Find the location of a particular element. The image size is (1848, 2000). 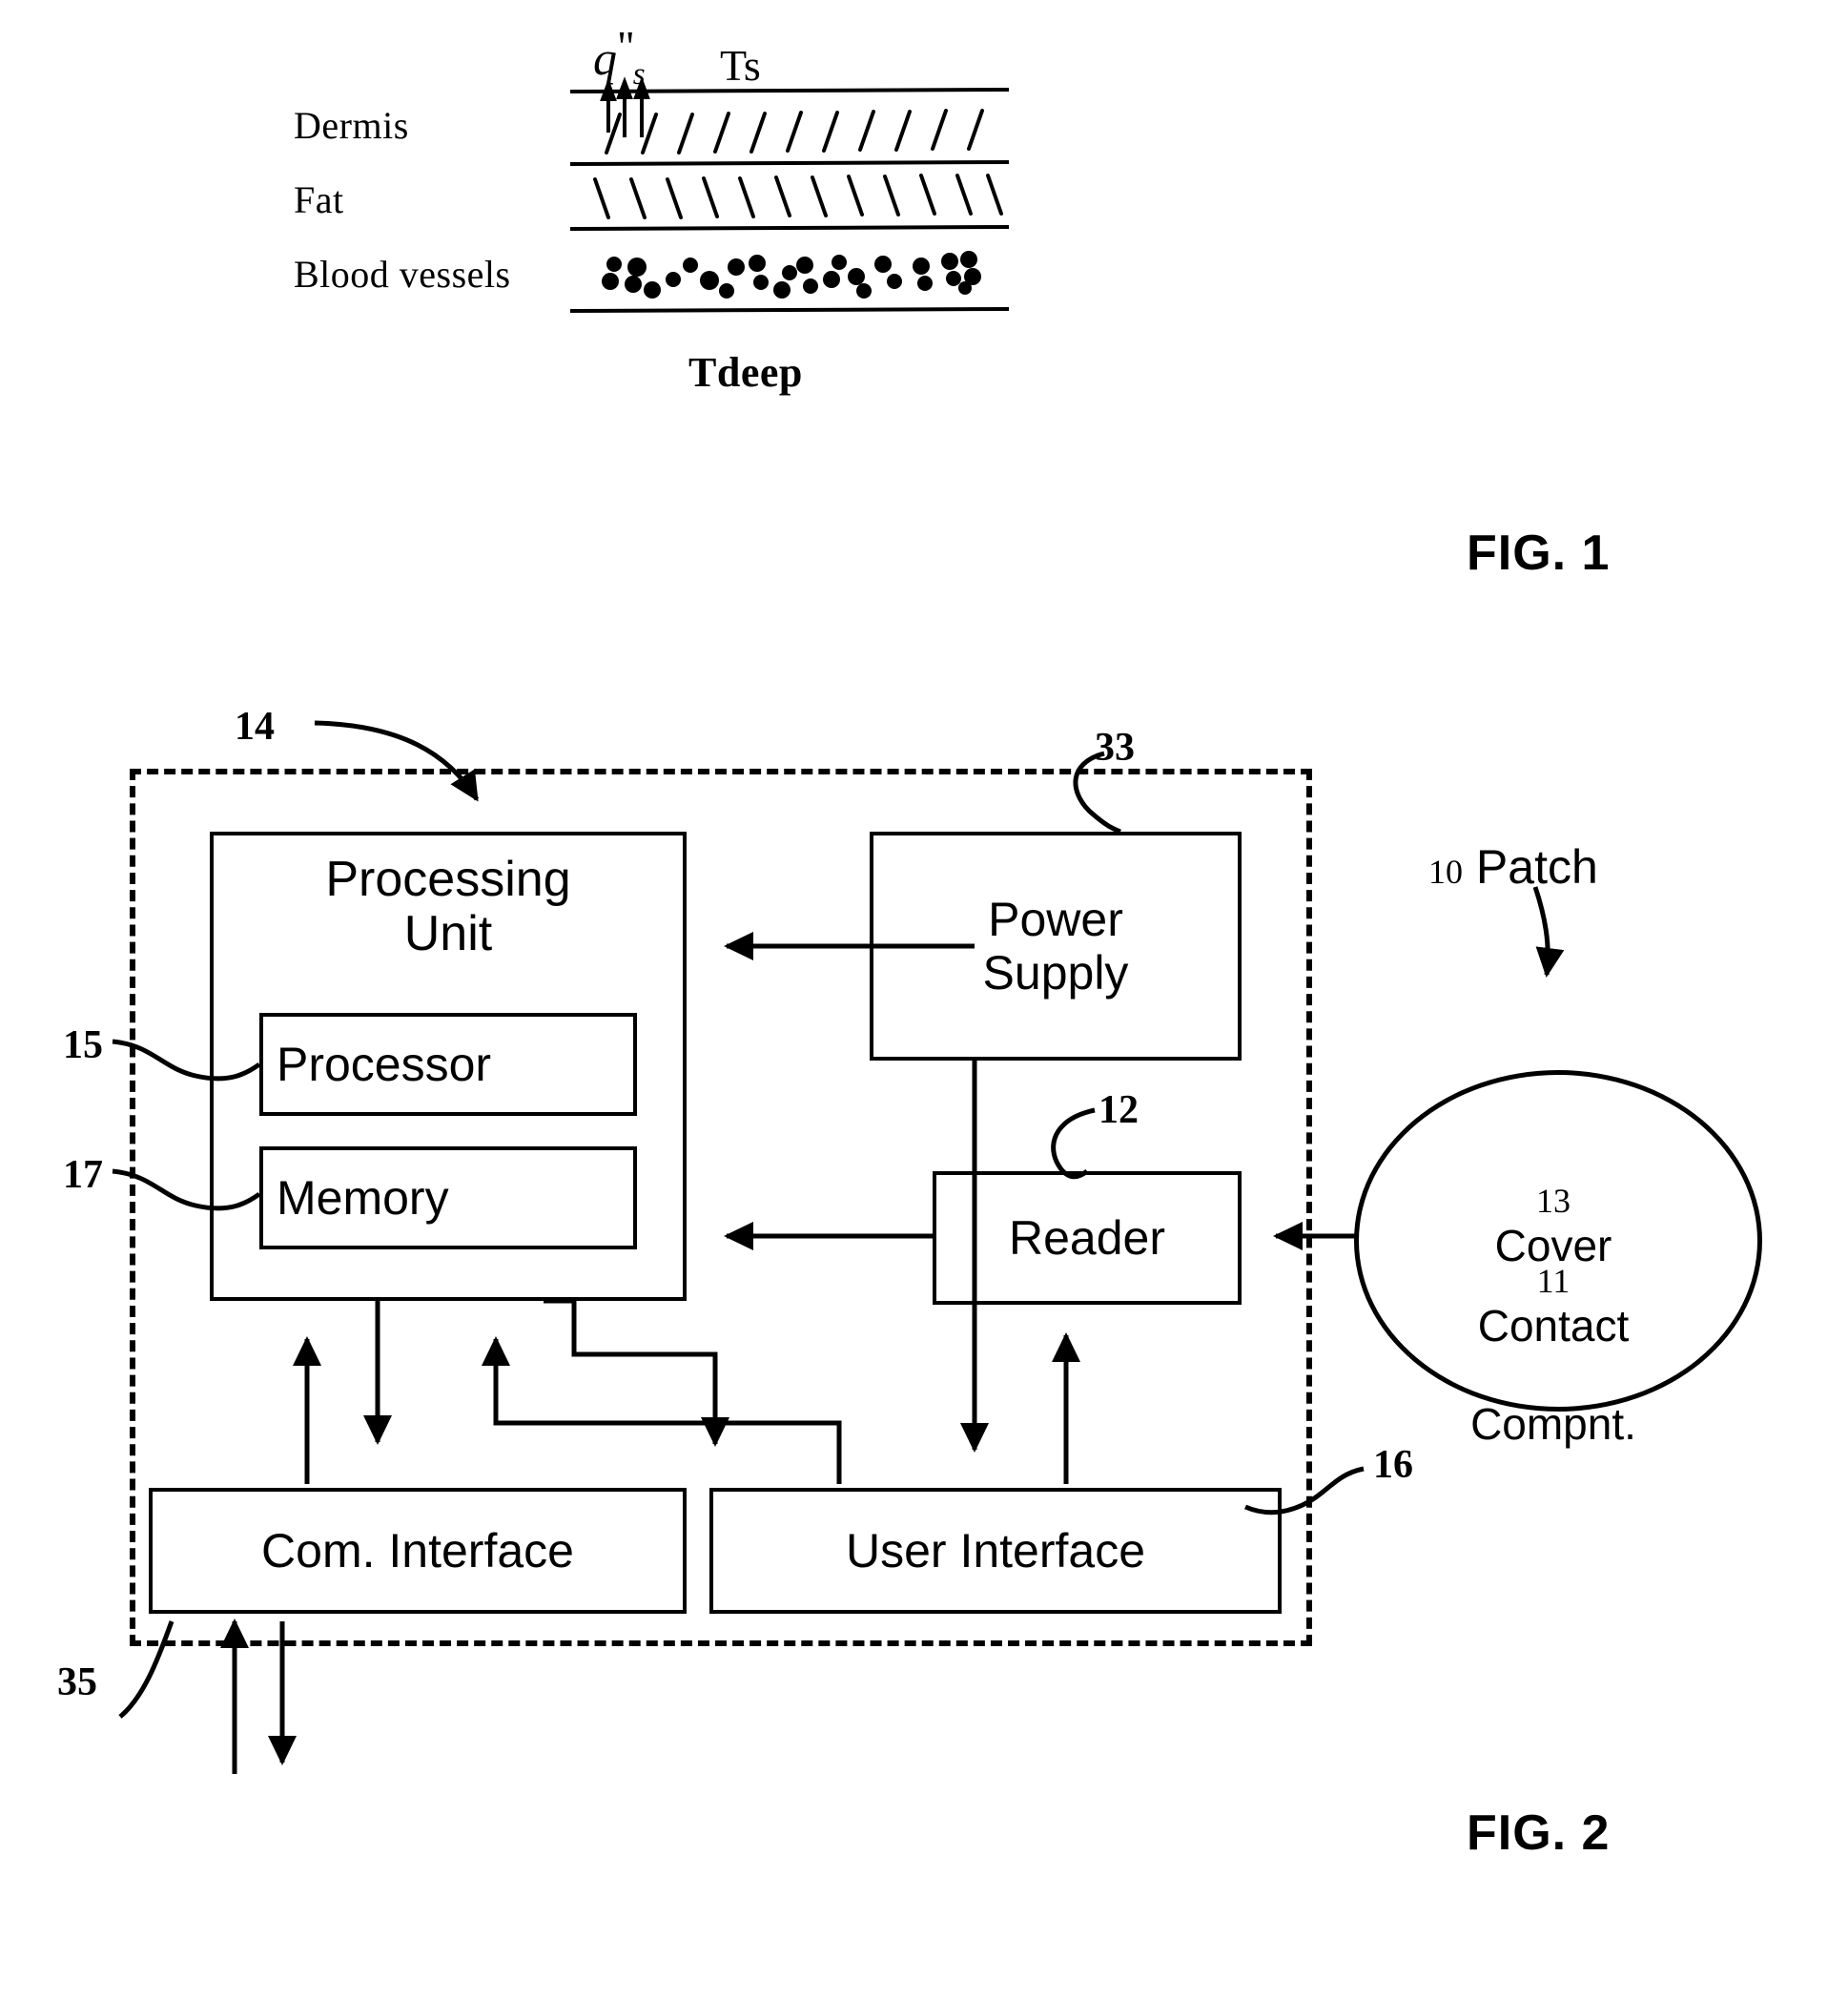

com-interface-label: Com. Interface is located at coordinates (417, 1550).